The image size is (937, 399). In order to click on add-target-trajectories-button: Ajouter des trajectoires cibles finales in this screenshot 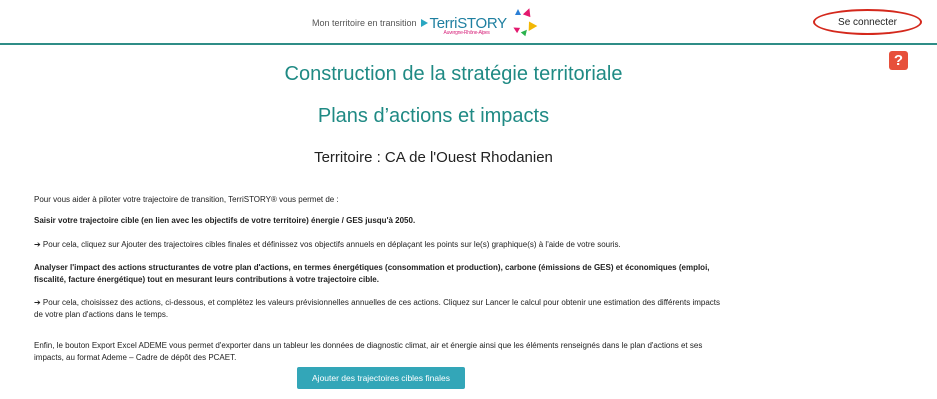, I will do `click(381, 378)`.